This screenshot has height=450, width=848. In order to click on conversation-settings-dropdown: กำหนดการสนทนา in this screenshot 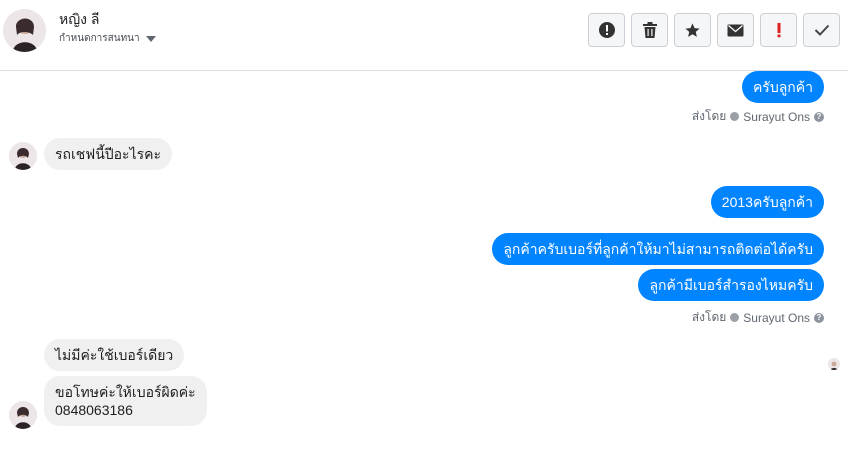, I will do `click(107, 38)`.